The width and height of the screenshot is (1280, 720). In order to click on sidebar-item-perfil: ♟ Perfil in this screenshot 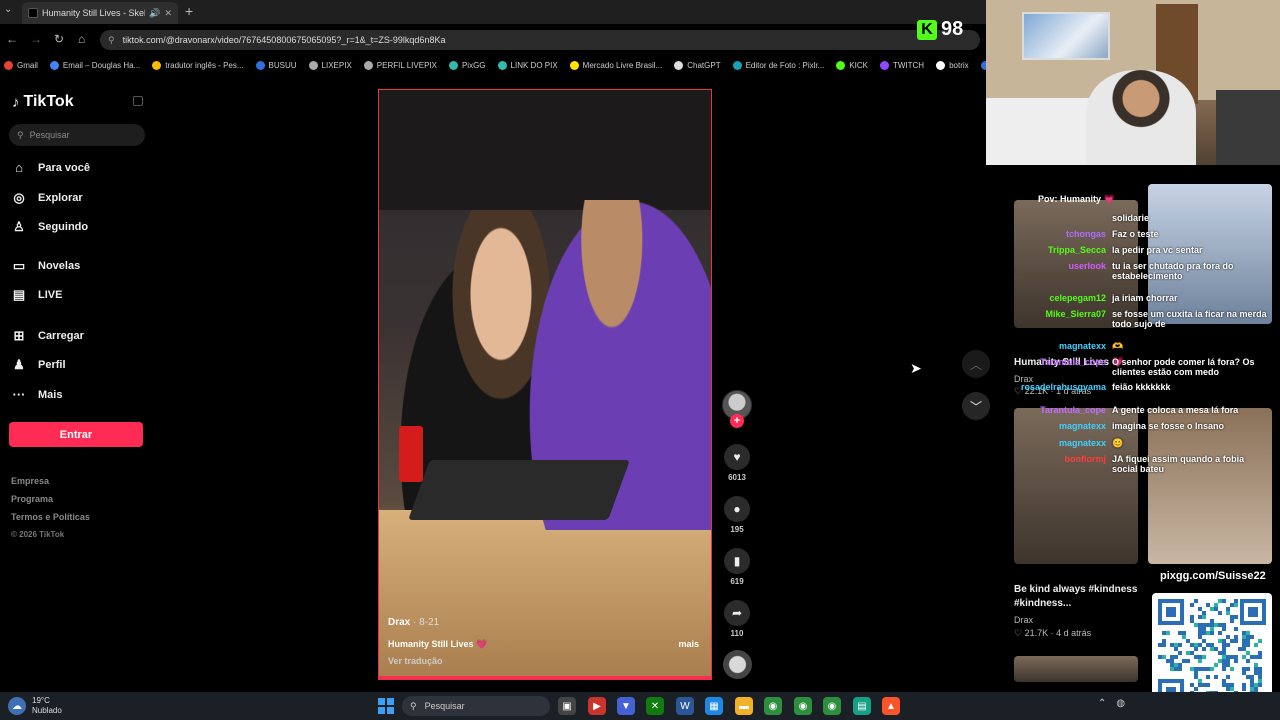, I will do `click(38, 365)`.